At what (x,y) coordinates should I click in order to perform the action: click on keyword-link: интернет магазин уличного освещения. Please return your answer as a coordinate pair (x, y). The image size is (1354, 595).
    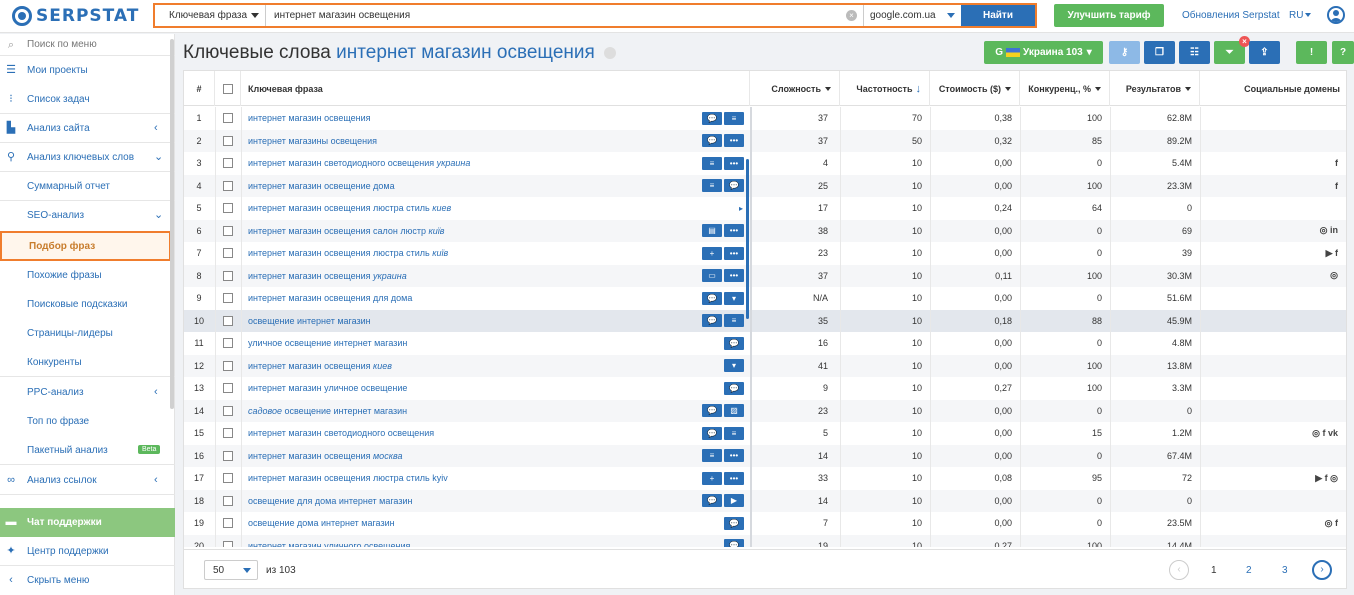
    Looking at the image, I should click on (463, 541).